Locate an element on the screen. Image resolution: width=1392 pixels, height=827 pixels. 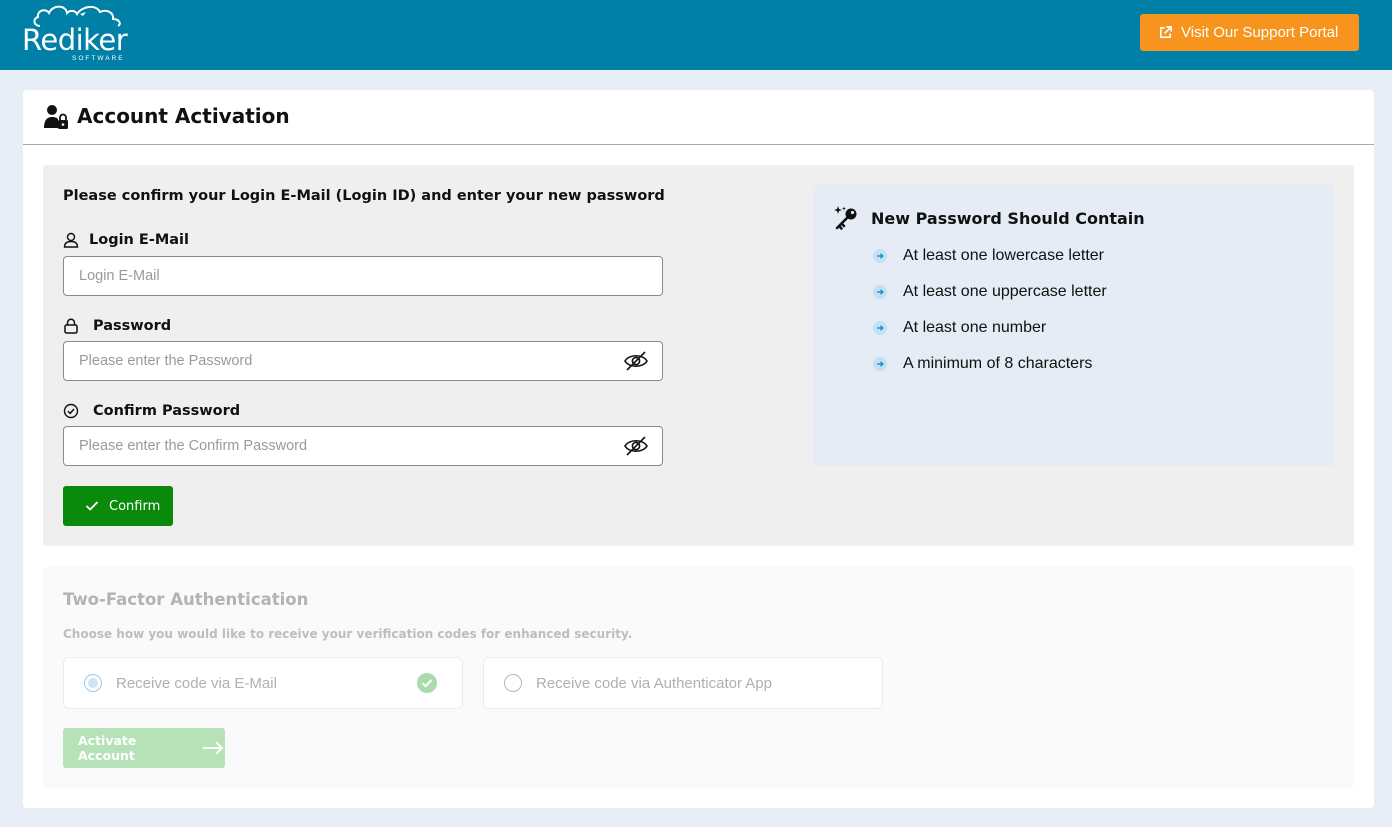
password-label-text: Password is located at coordinates (132, 326).